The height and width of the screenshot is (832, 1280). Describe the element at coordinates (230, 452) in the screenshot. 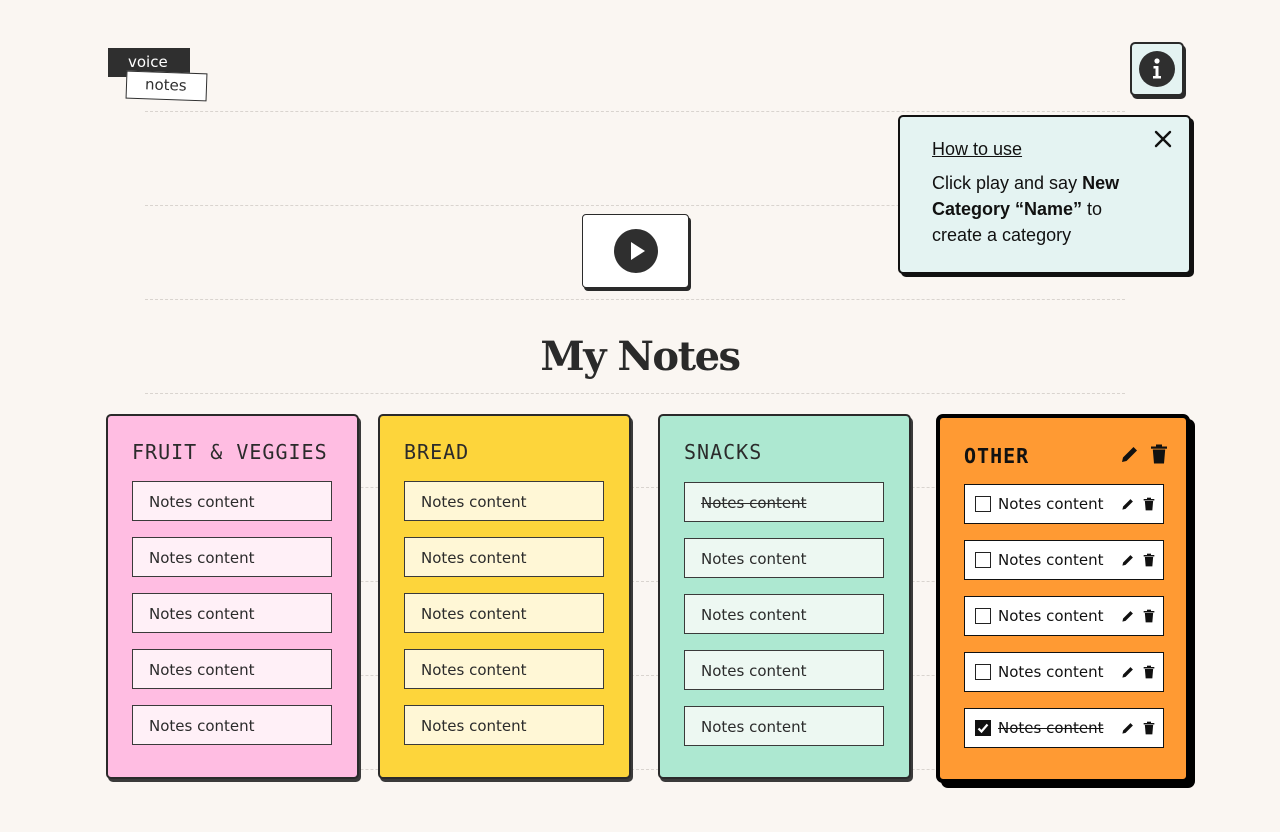

I see `category-title: FRUIT & VEGGIES` at that location.